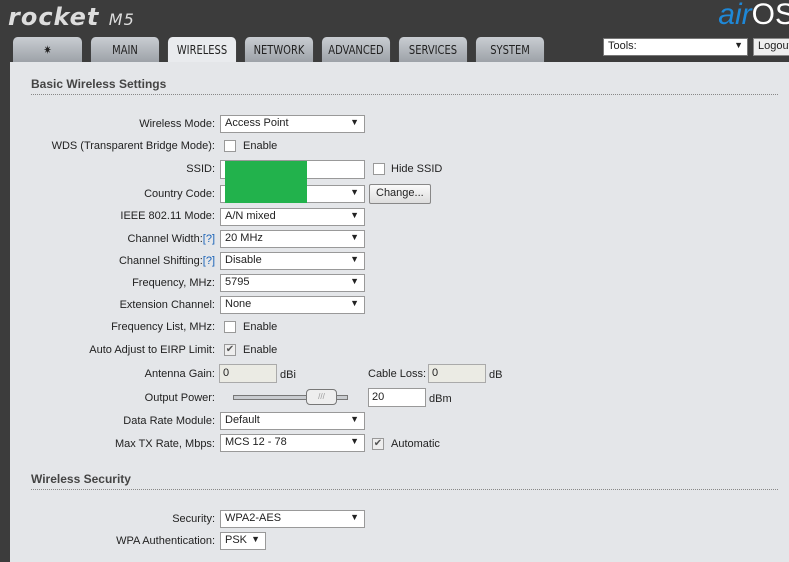  What do you see at coordinates (179, 194) in the screenshot?
I see `country-code-label: Country Code:` at bounding box center [179, 194].